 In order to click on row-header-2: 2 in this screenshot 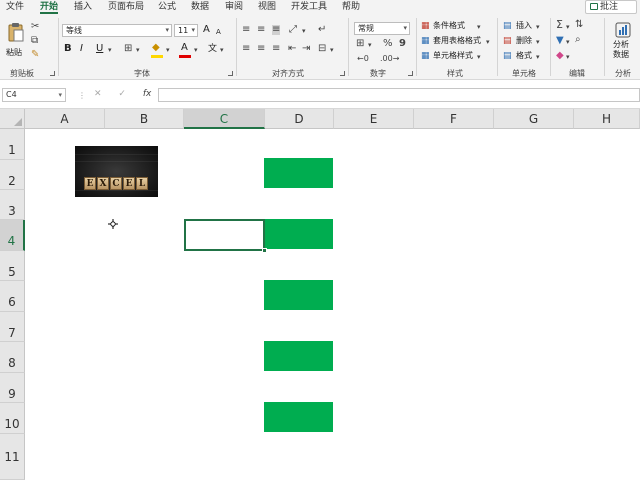, I will do `click(12, 175)`.